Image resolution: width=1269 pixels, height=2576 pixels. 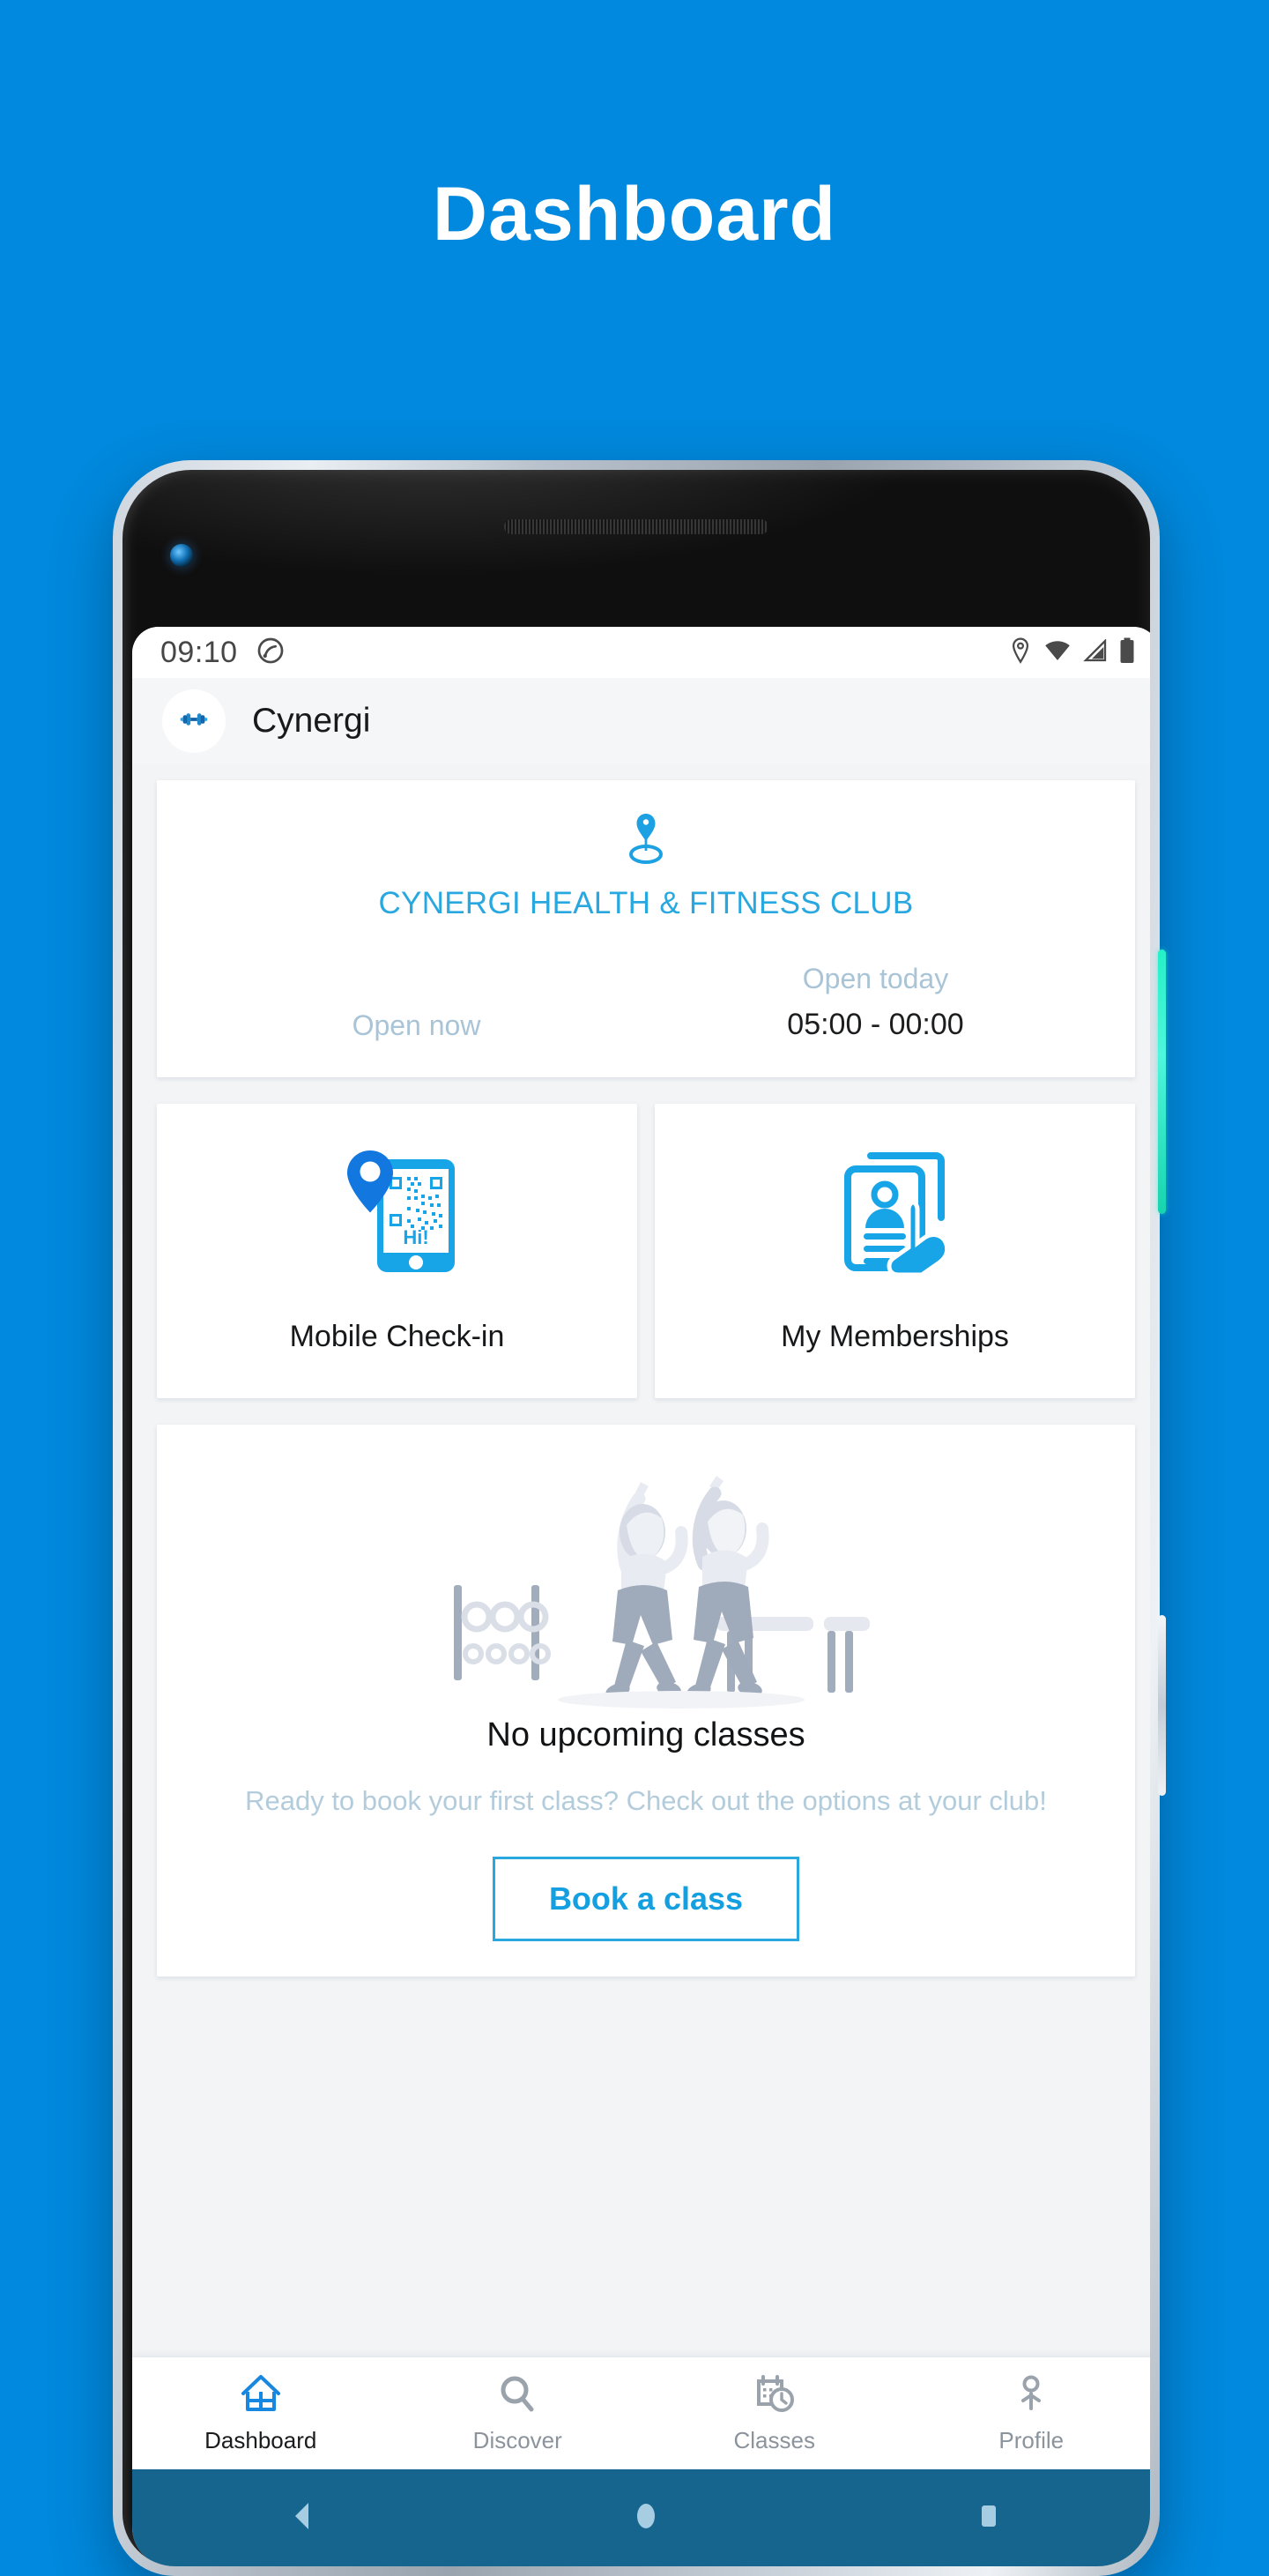 I want to click on search-icon, so click(x=517, y=2395).